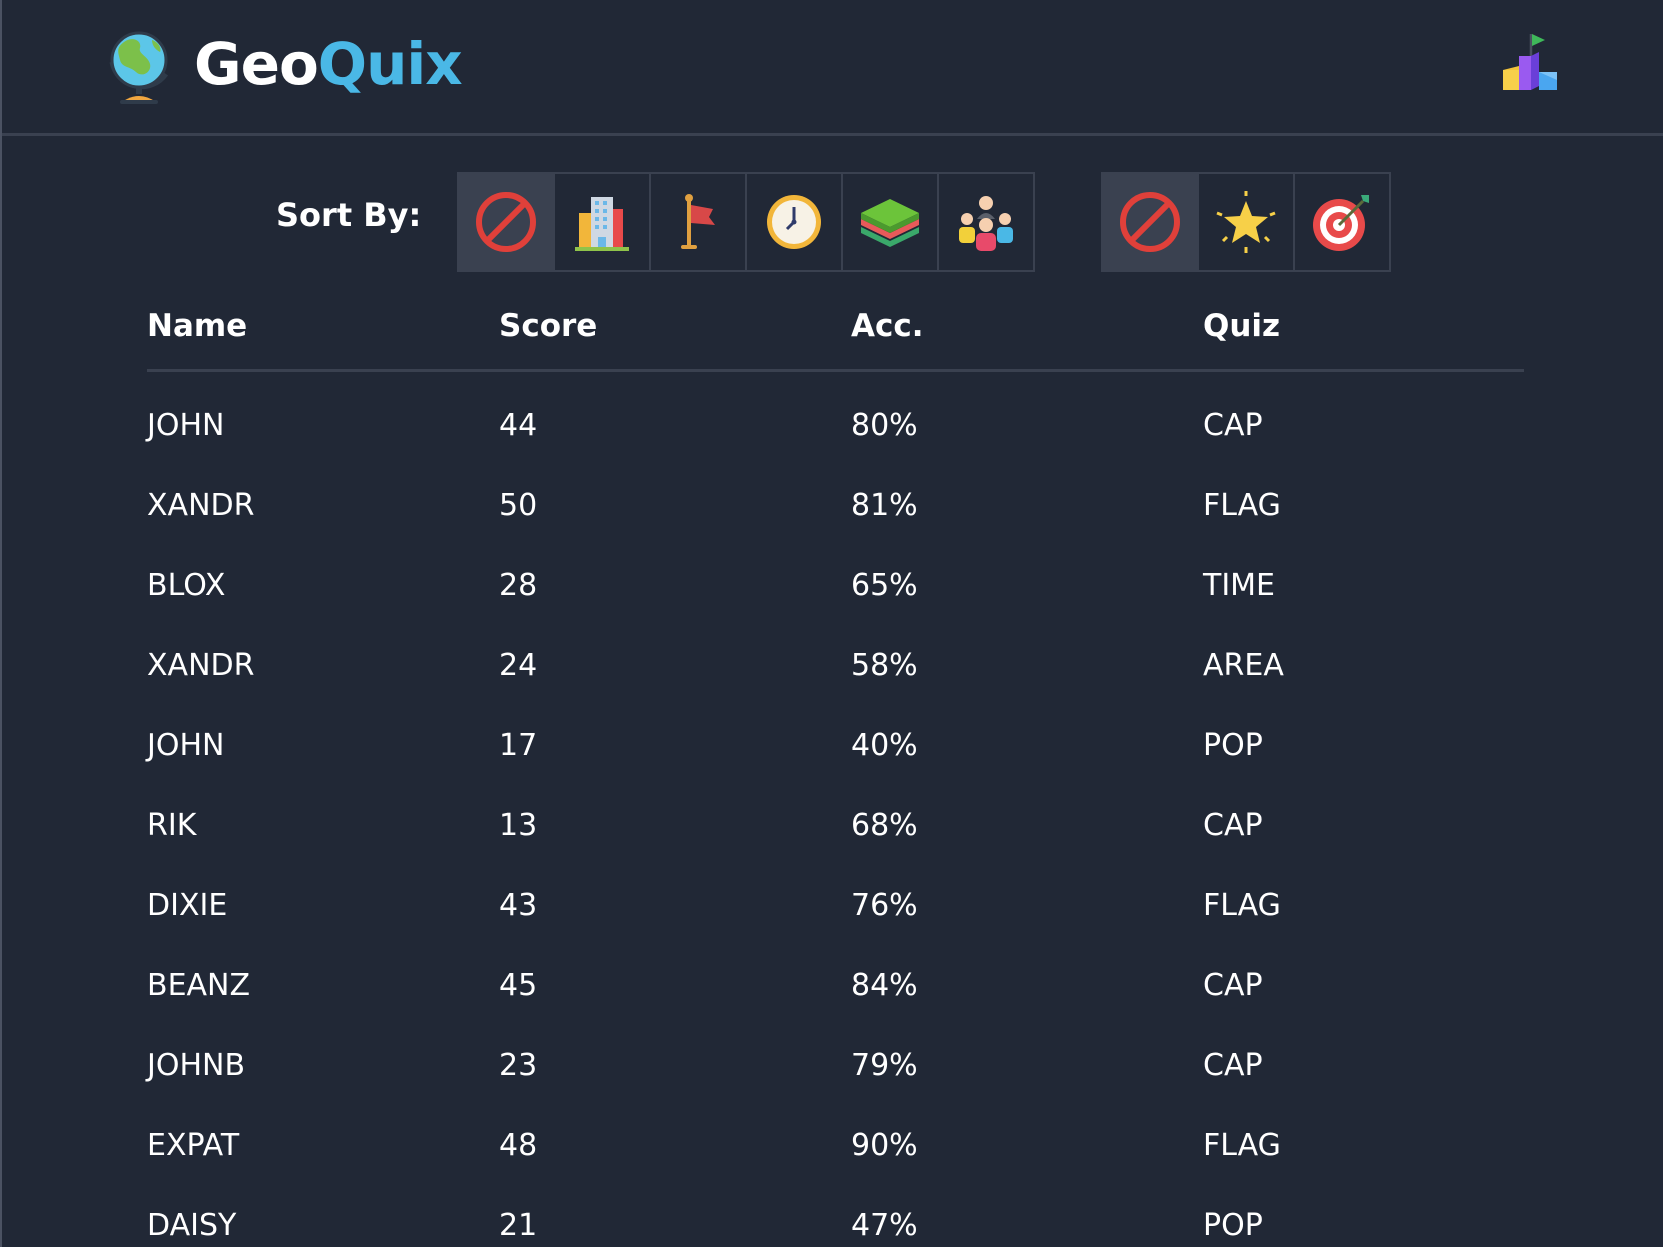  I want to click on cell-score: 45, so click(518, 985).